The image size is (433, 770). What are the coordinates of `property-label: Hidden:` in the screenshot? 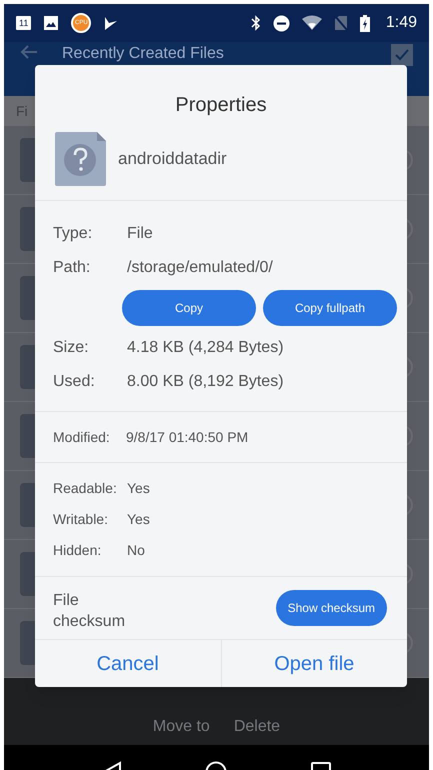 It's located at (77, 550).